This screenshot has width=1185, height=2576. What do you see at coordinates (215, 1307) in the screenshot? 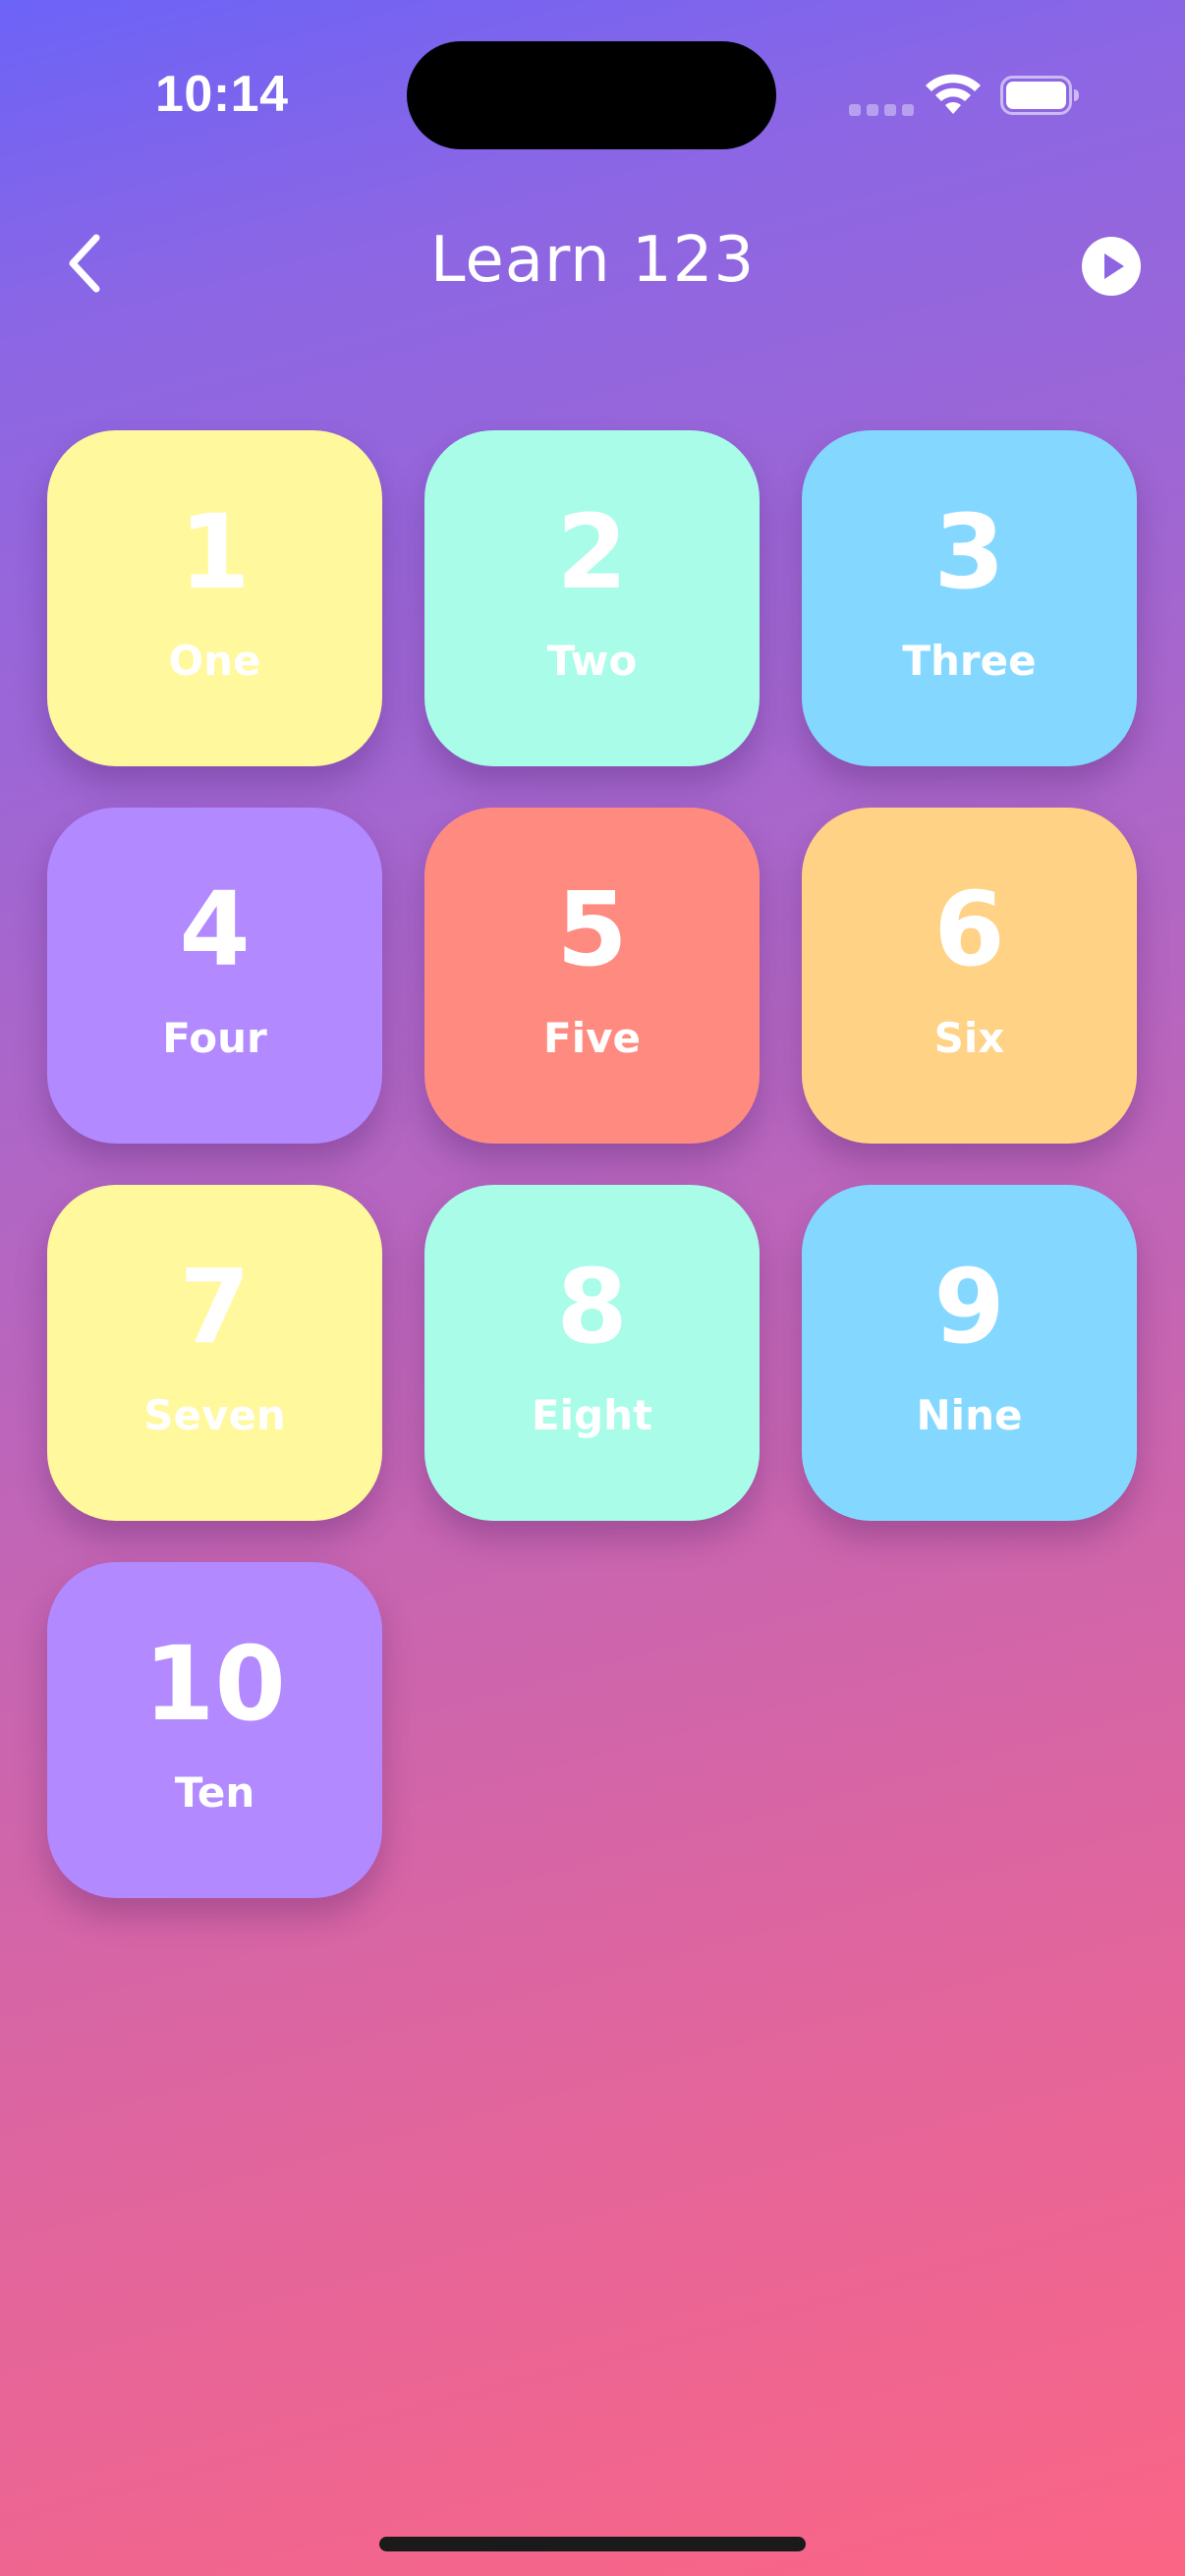
I see `card-digit: 7` at bounding box center [215, 1307].